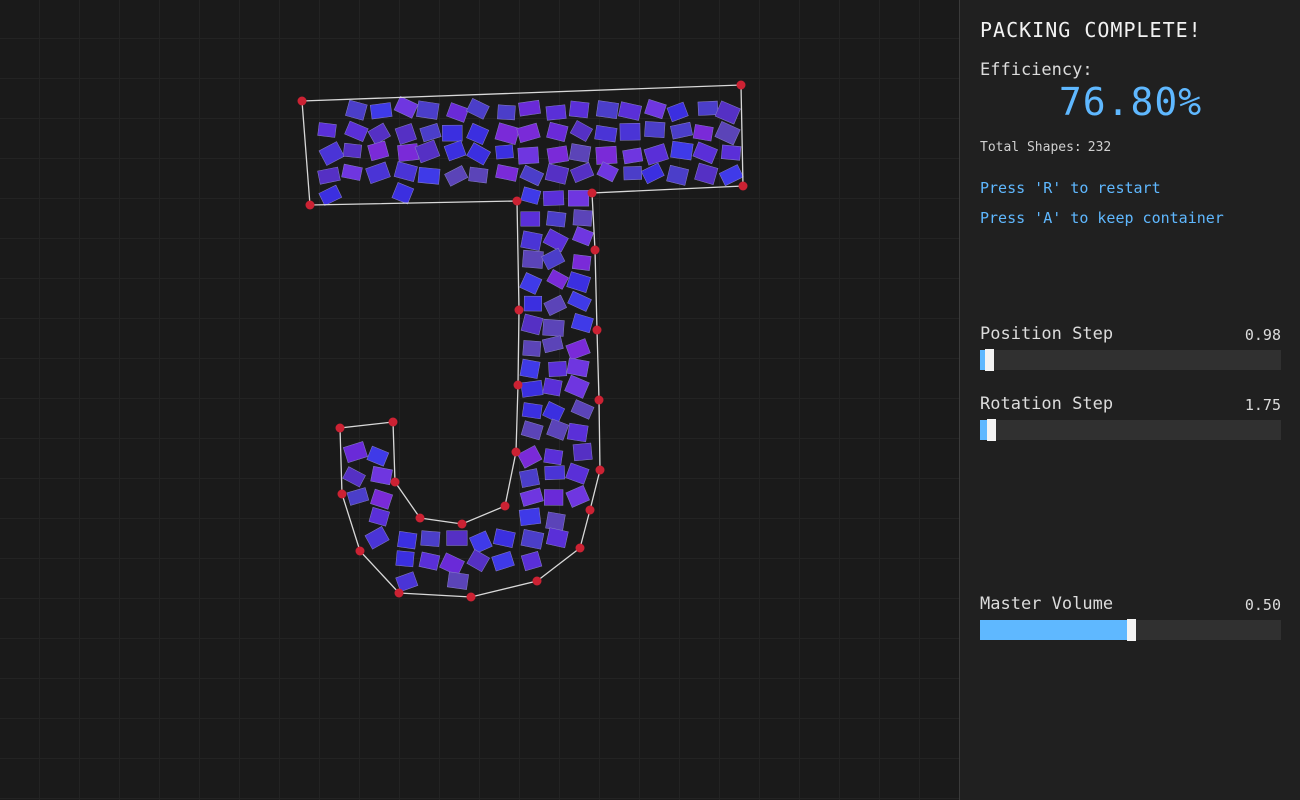 This screenshot has width=1300, height=800. I want to click on rotation-step-track, so click(1130, 430).